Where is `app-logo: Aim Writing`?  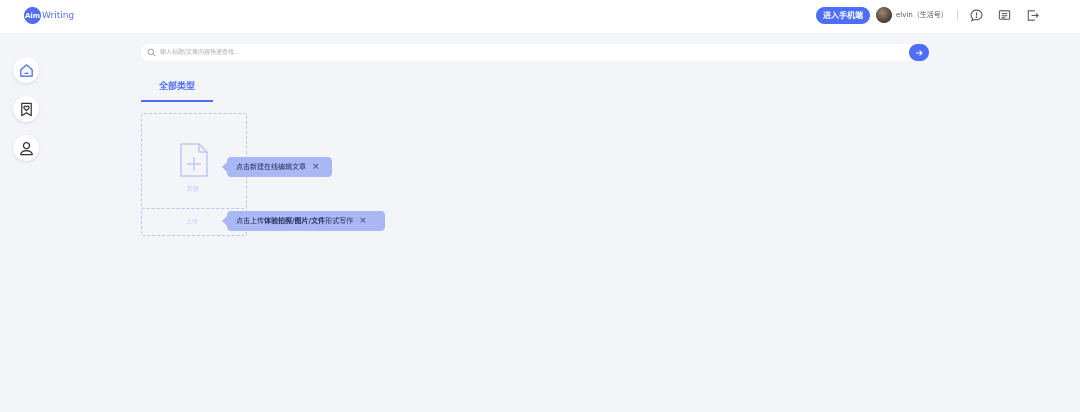
app-logo: Aim Writing is located at coordinates (49, 15).